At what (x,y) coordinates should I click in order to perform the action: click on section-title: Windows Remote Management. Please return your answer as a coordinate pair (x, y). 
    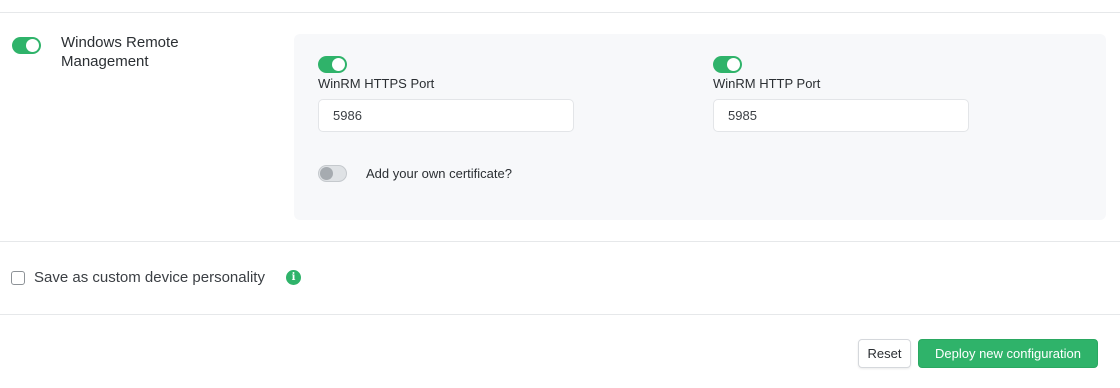
    Looking at the image, I should click on (120, 52).